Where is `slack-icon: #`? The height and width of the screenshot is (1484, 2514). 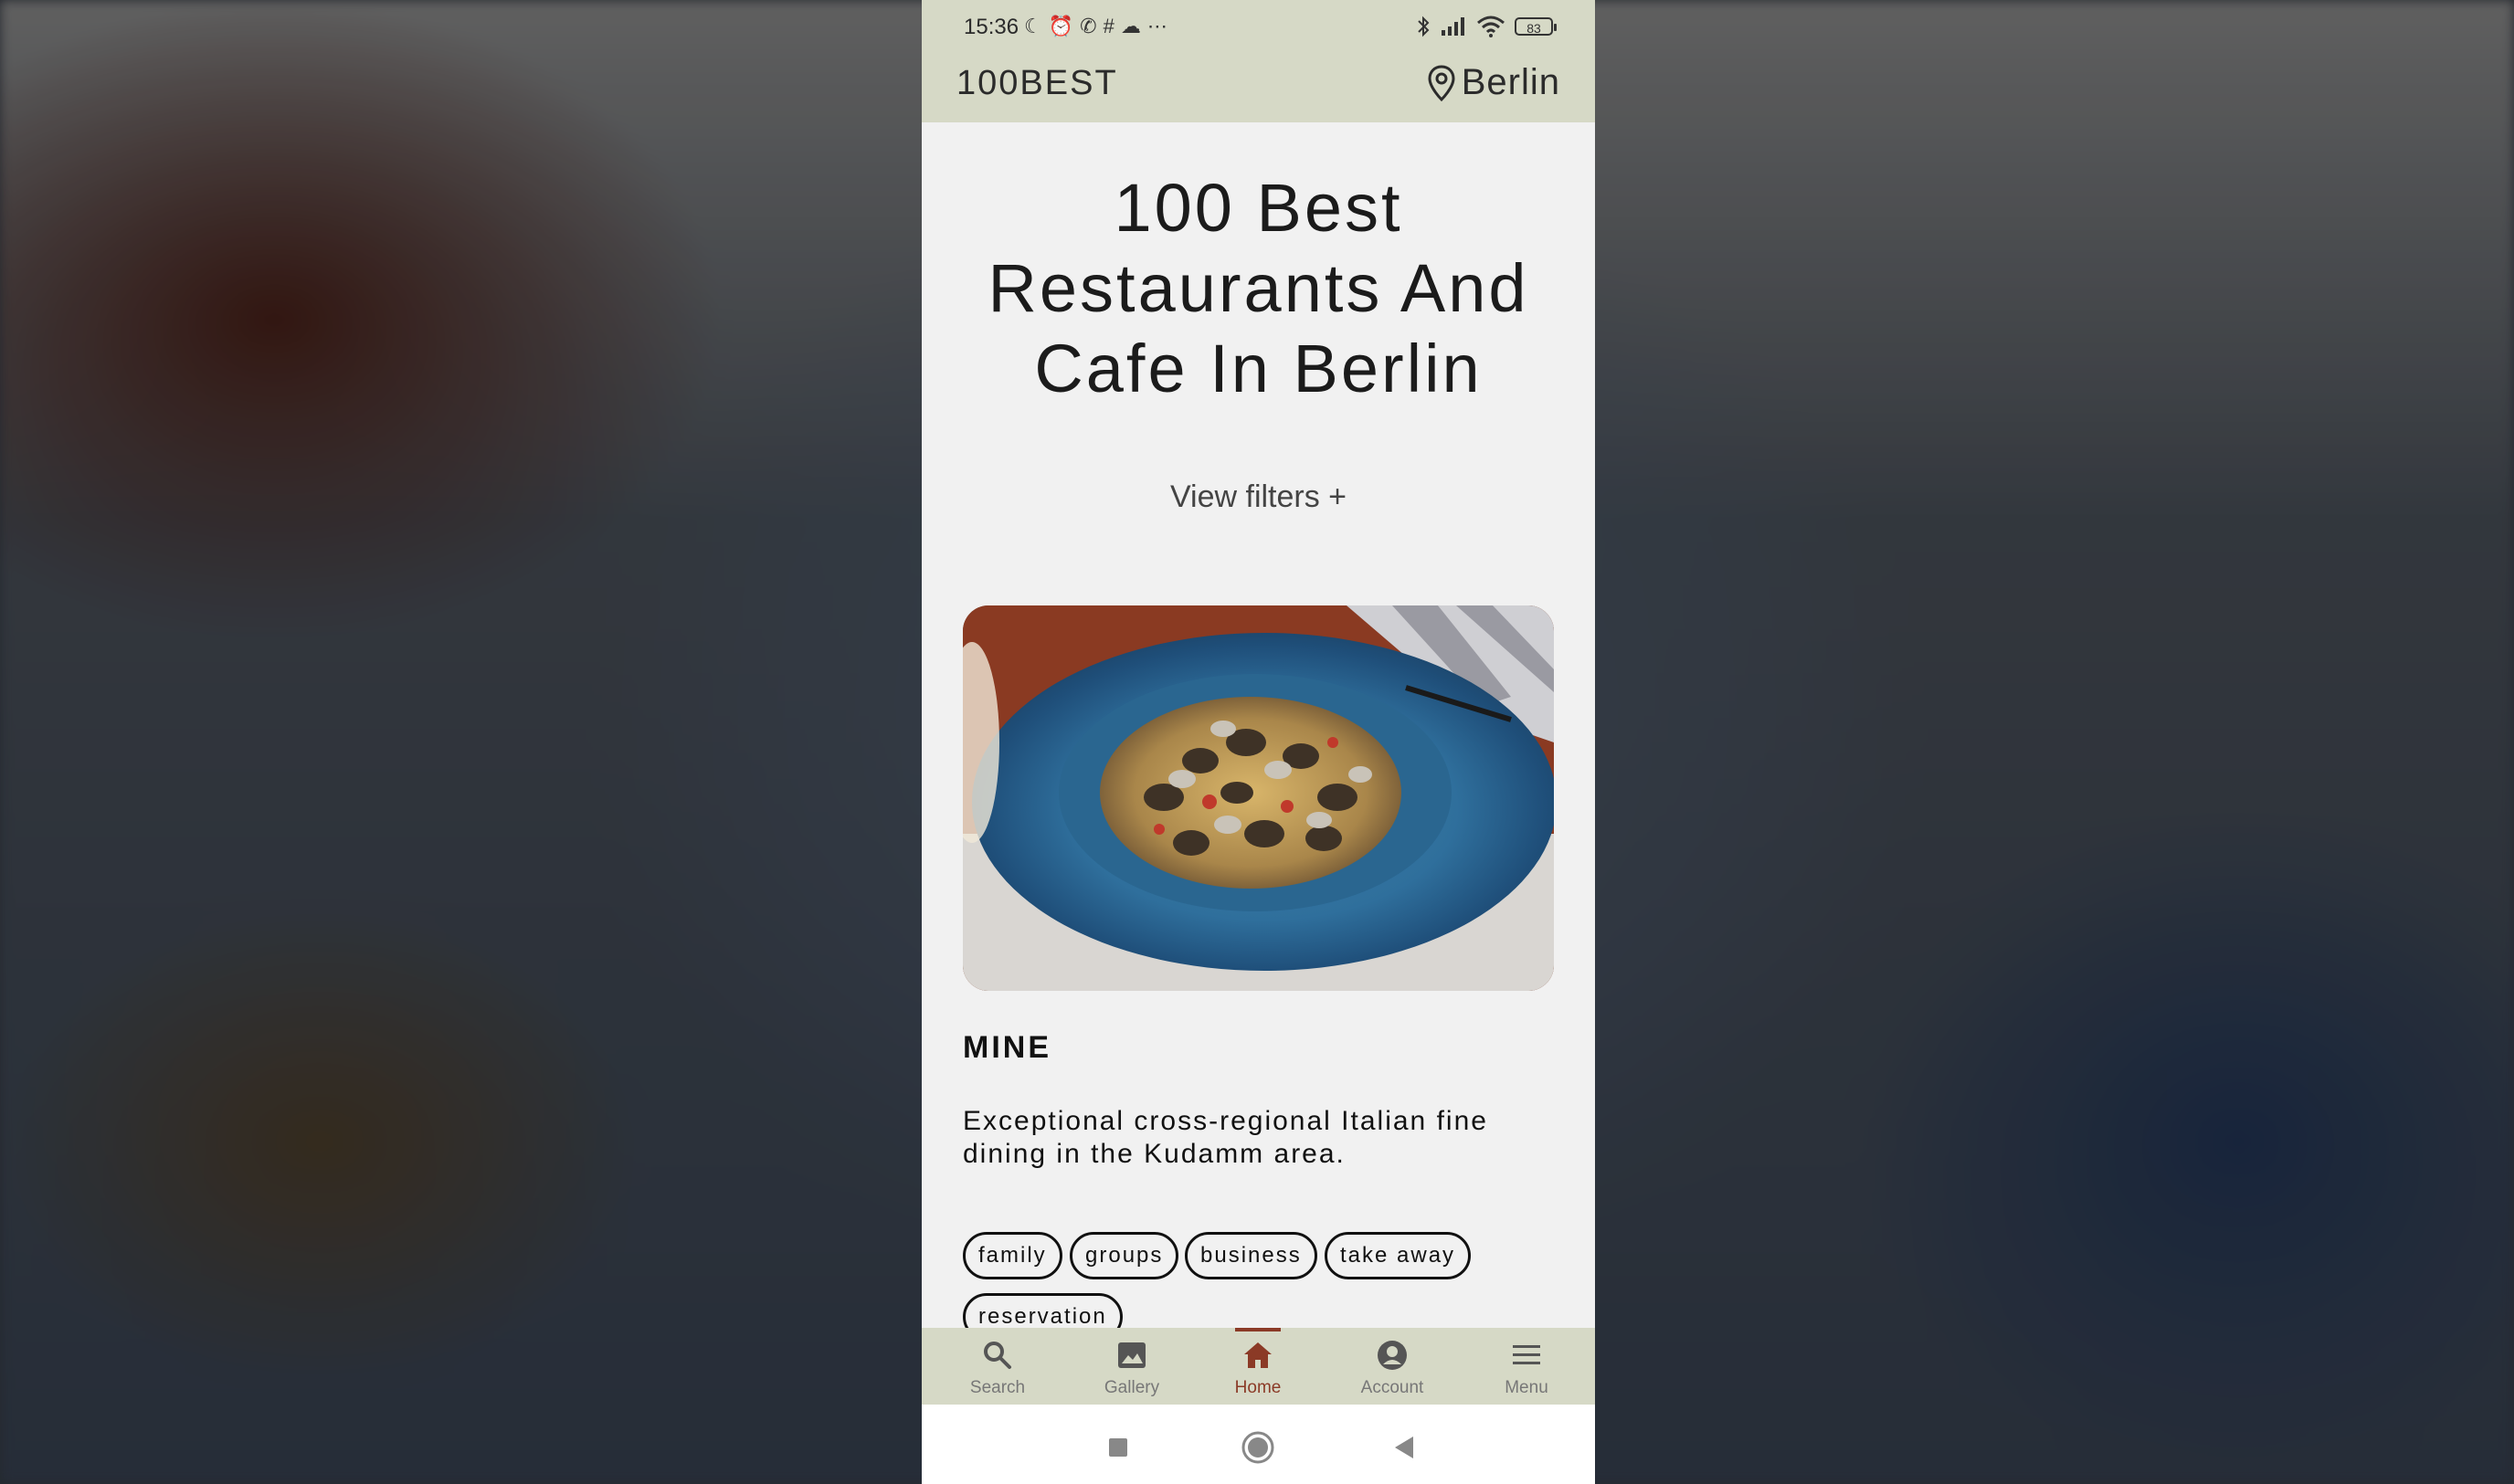 slack-icon: # is located at coordinates (1112, 26).